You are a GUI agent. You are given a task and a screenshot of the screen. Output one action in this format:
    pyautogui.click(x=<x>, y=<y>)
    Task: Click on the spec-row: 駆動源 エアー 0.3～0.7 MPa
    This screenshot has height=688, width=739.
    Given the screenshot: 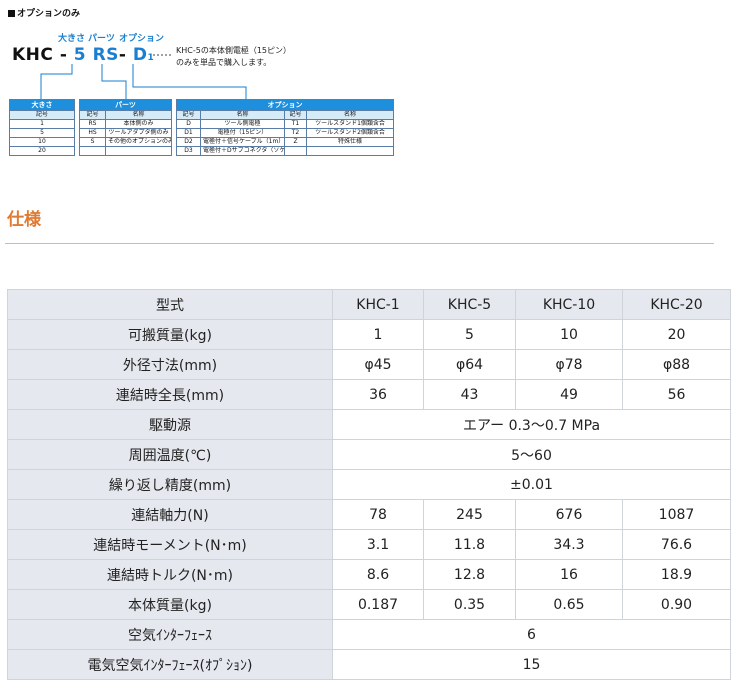 What is the action you would take?
    pyautogui.click(x=369, y=424)
    